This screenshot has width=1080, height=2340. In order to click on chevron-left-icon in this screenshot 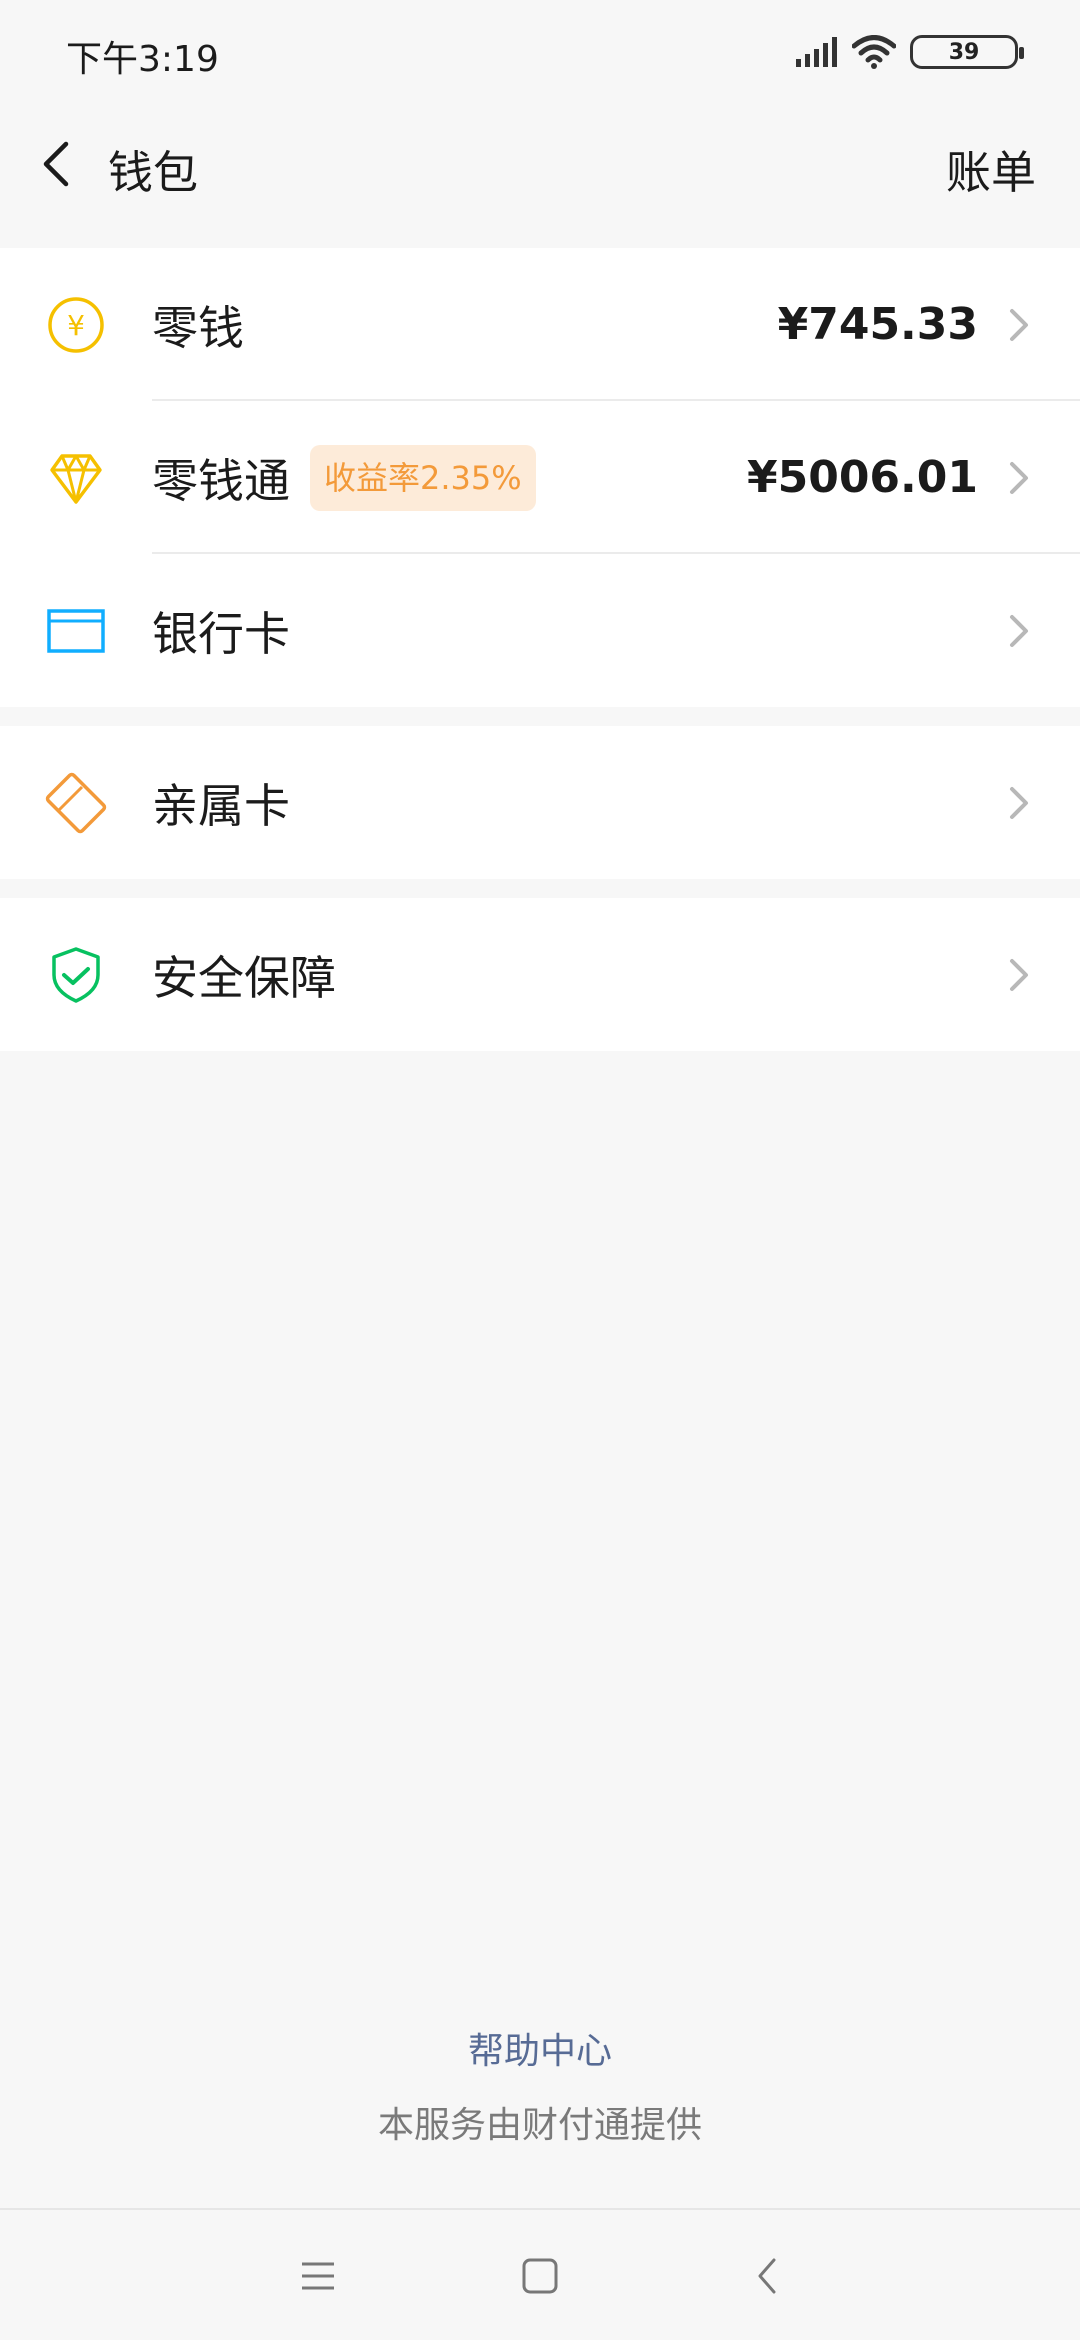, I will do `click(60, 164)`.